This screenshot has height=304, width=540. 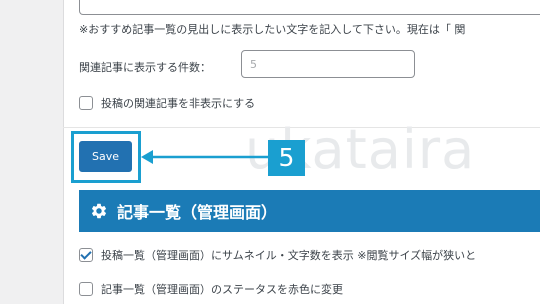 I want to click on show-thumbnail-checkbox, so click(x=86, y=255).